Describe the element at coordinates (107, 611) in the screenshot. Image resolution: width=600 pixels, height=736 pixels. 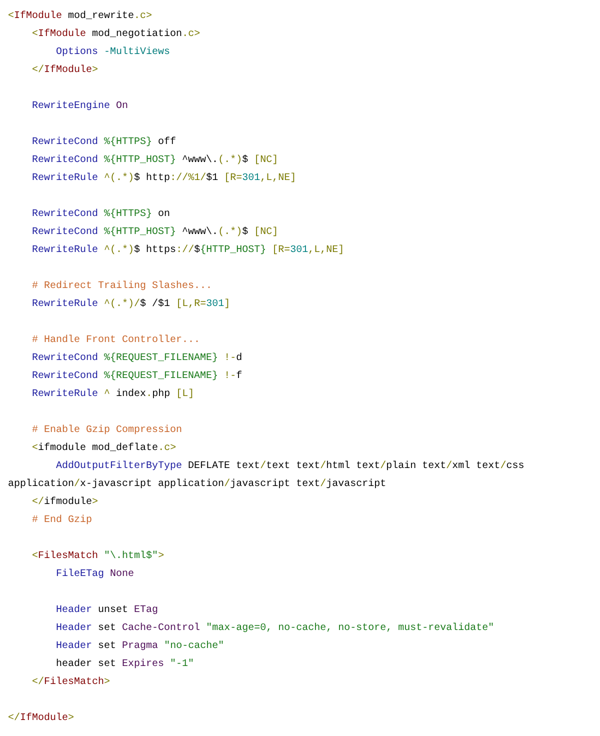
I see `code-line: Header unset ETag` at that location.